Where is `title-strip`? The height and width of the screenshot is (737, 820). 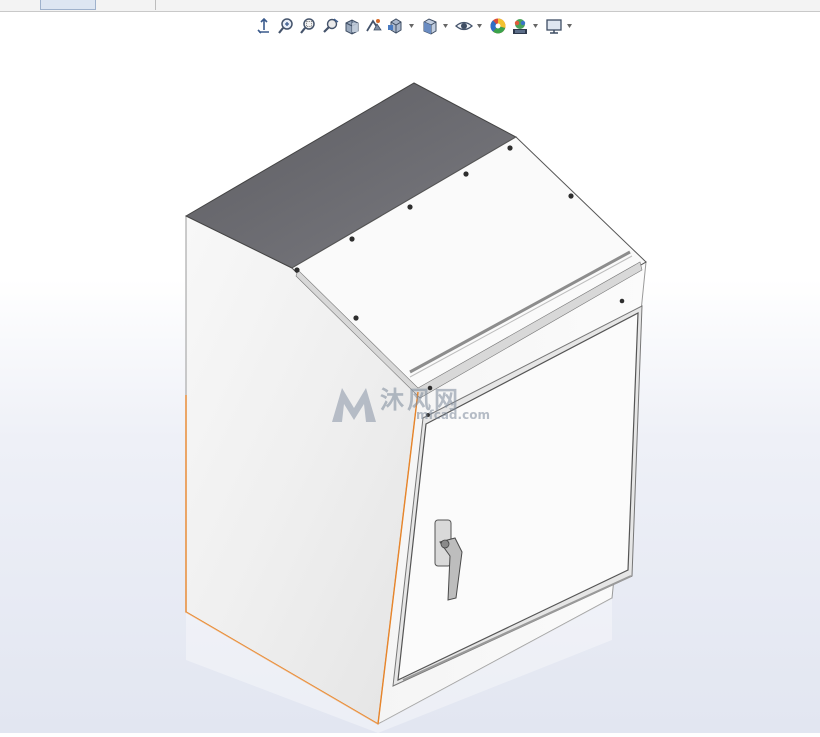 title-strip is located at coordinates (410, 6).